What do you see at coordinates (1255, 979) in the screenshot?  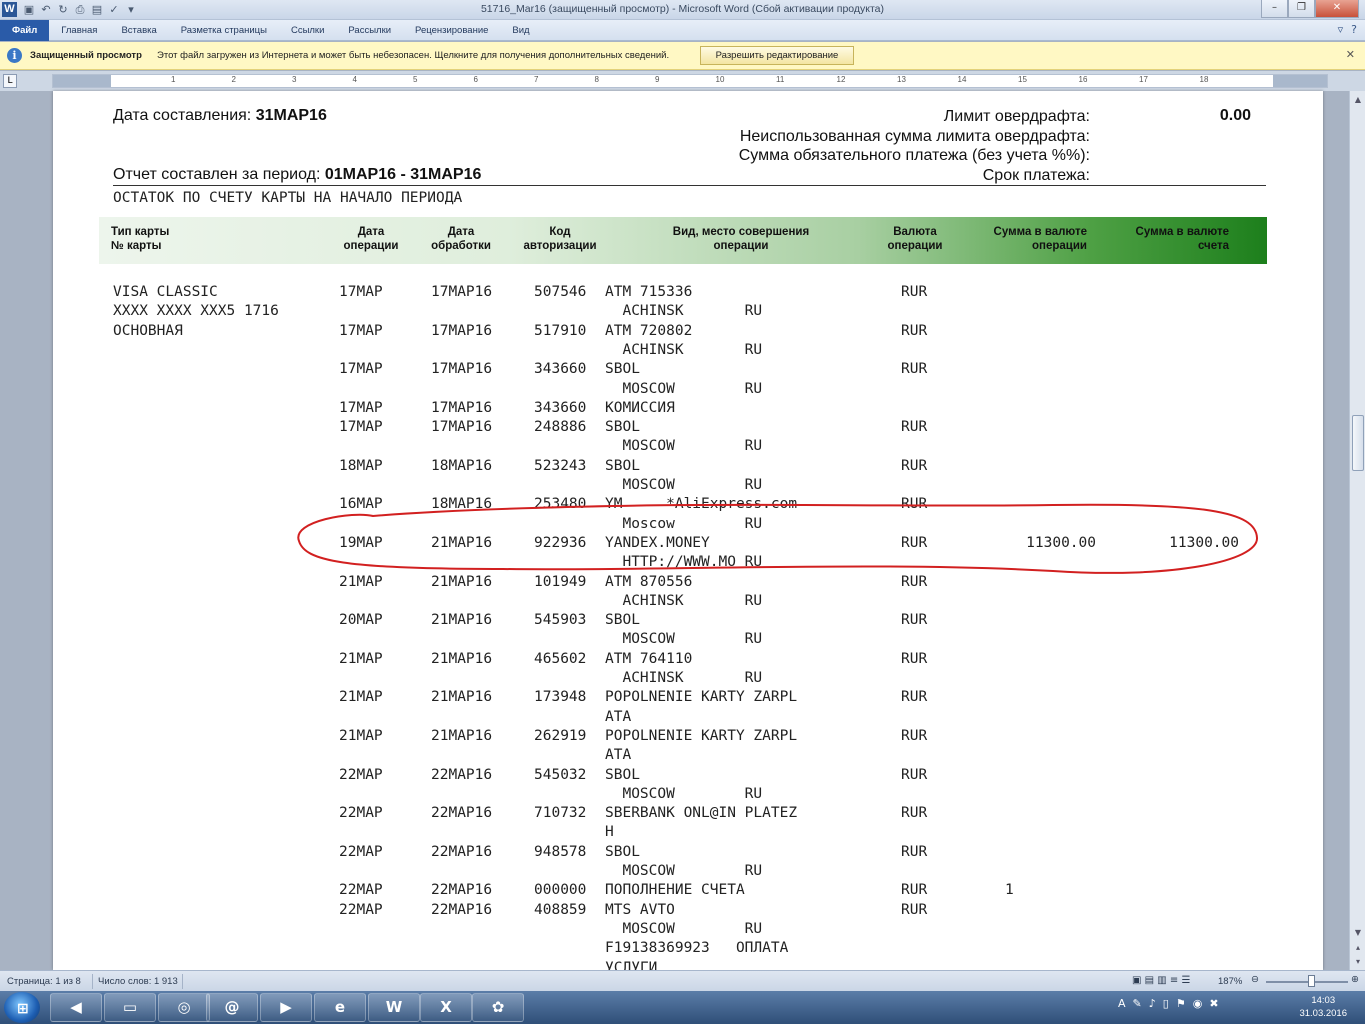 I see `zoom-out-icon: ⊖` at bounding box center [1255, 979].